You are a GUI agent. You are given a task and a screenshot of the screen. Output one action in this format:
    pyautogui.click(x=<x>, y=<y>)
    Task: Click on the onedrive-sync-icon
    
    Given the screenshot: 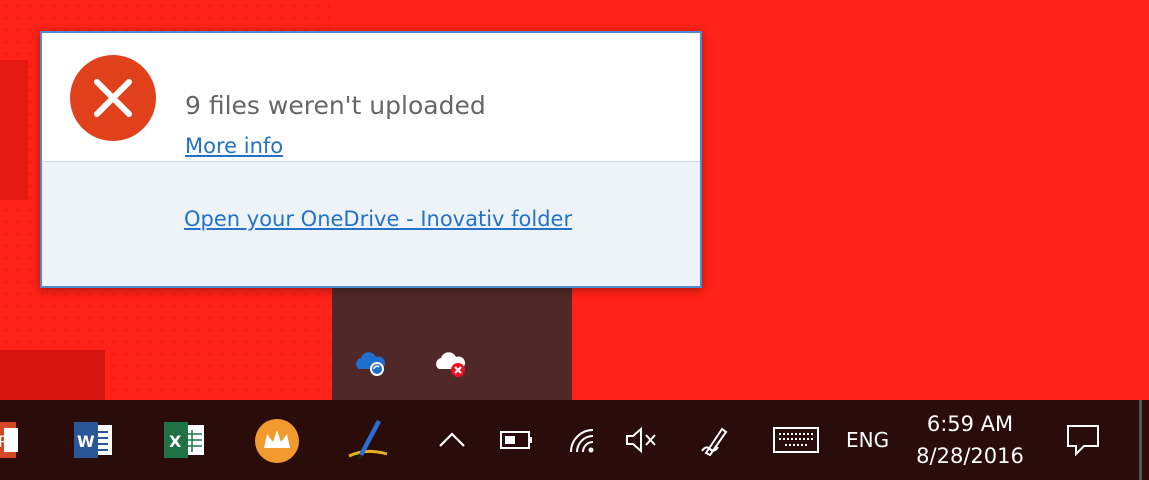 What is the action you would take?
    pyautogui.click(x=370, y=363)
    